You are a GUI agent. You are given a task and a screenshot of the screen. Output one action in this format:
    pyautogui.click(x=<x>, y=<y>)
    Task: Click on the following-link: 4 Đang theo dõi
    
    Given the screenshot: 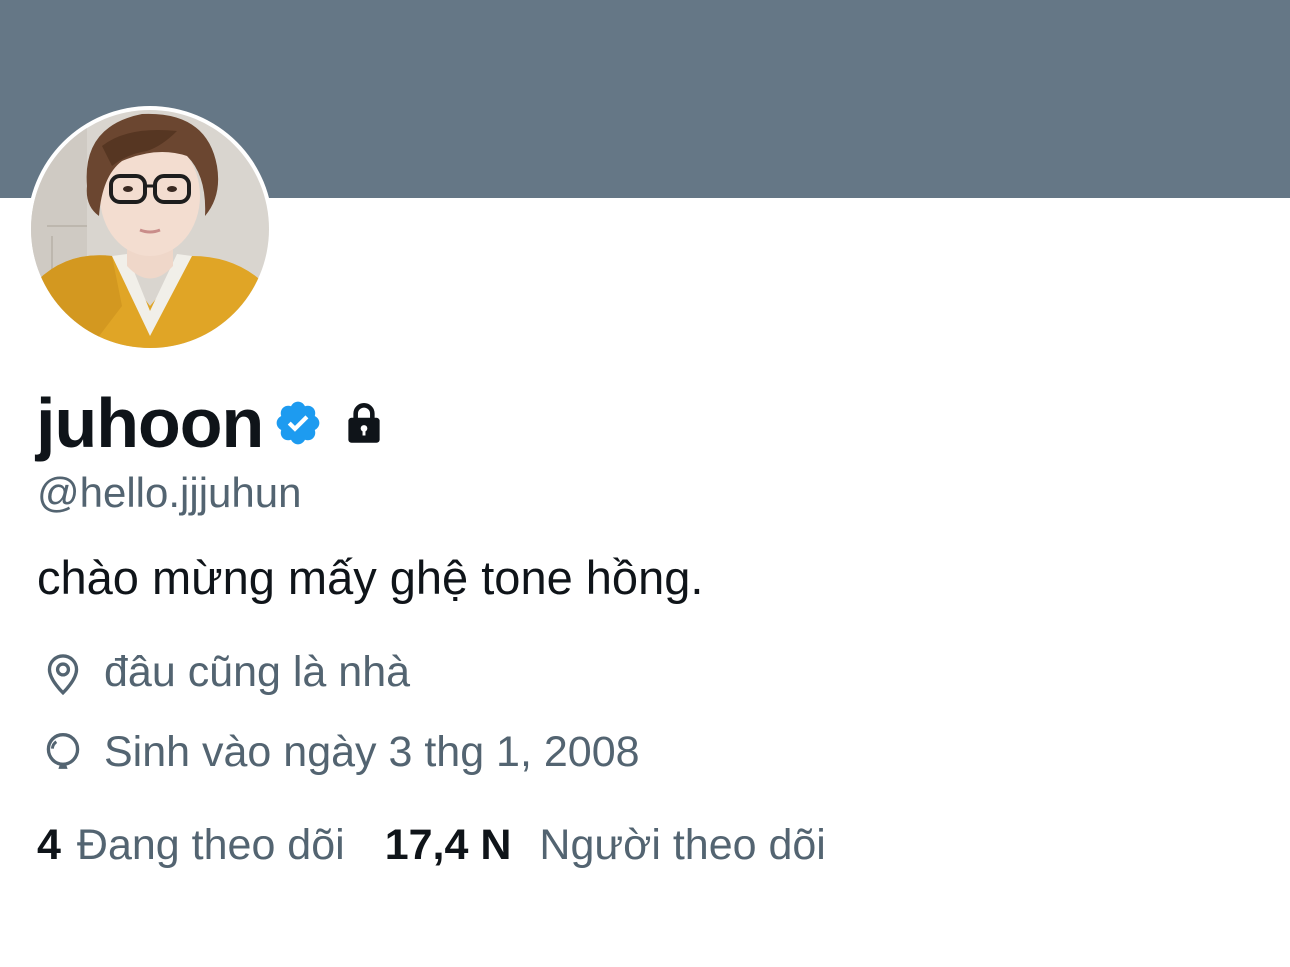 What is the action you would take?
    pyautogui.click(x=191, y=845)
    